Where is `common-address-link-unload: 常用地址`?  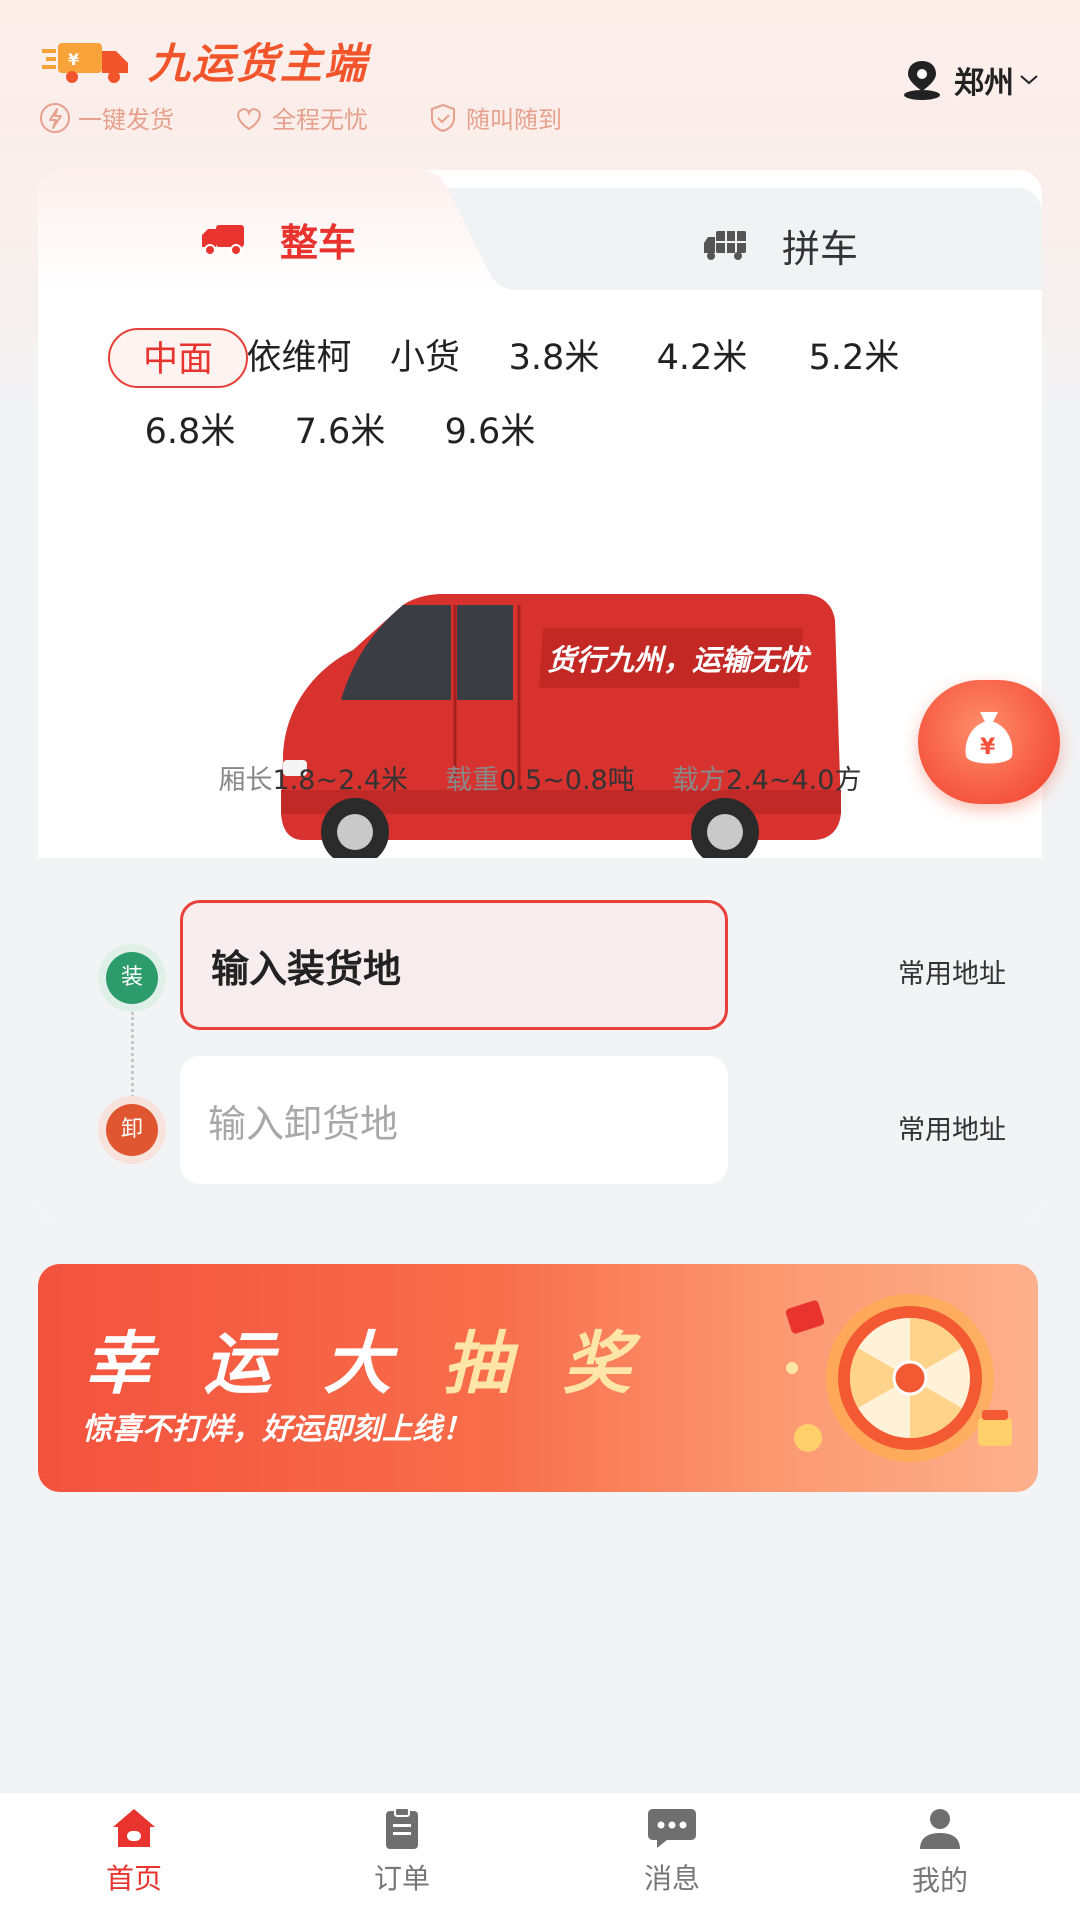 common-address-link-unload: 常用地址 is located at coordinates (952, 1127).